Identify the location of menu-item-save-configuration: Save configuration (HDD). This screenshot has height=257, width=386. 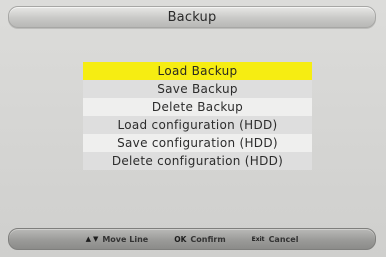
(197, 143).